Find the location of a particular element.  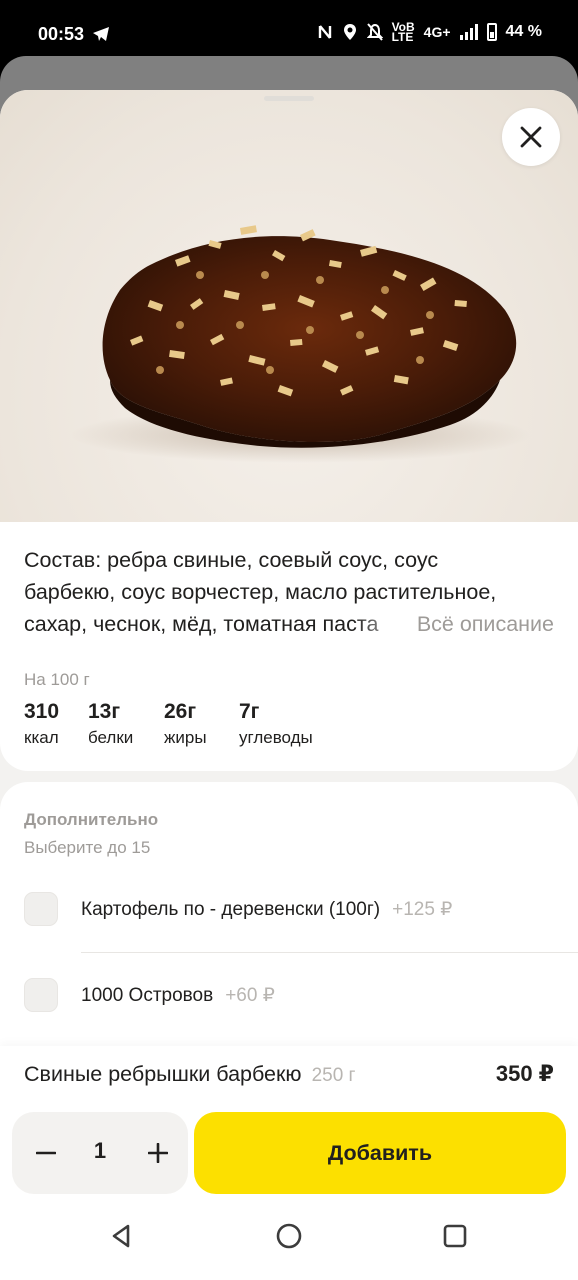

option-label: 1000 Островов +60 ₽ is located at coordinates (178, 995).